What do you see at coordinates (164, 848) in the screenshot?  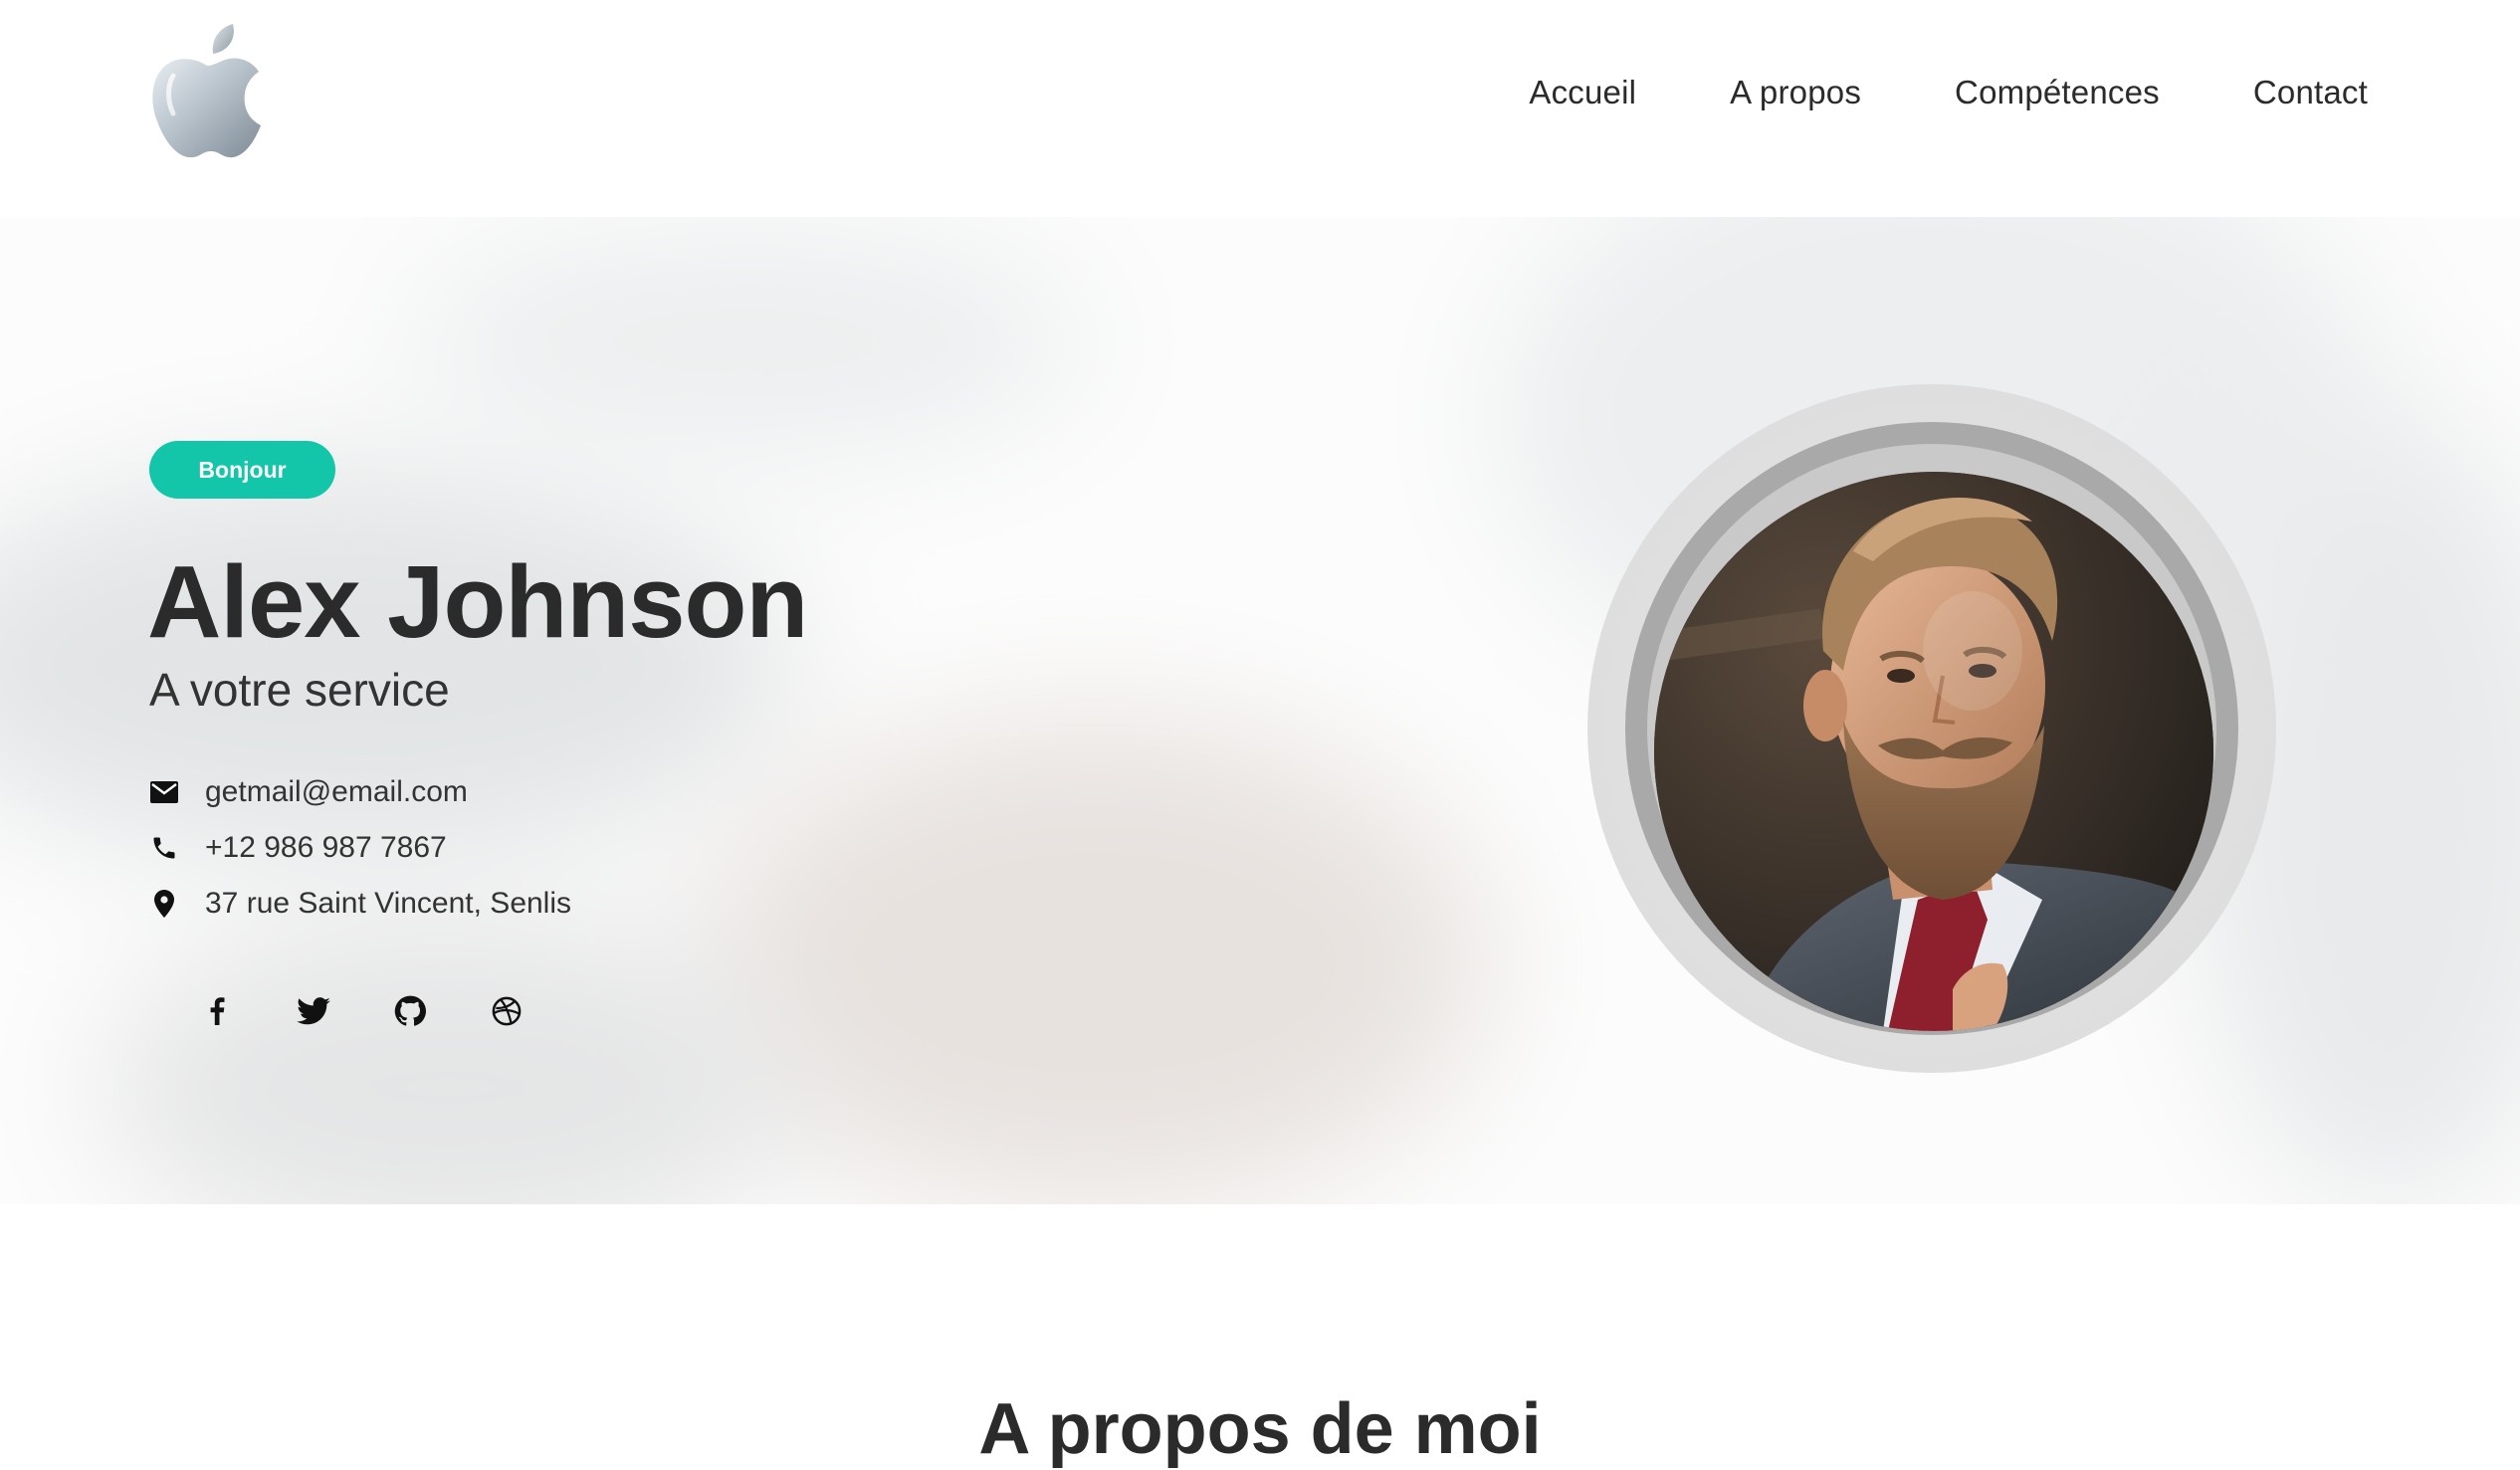 I see `phone-icon` at bounding box center [164, 848].